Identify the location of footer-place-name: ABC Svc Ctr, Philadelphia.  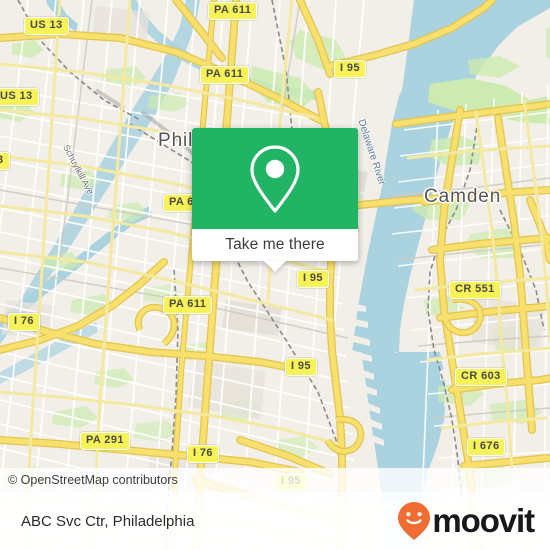
(108, 521).